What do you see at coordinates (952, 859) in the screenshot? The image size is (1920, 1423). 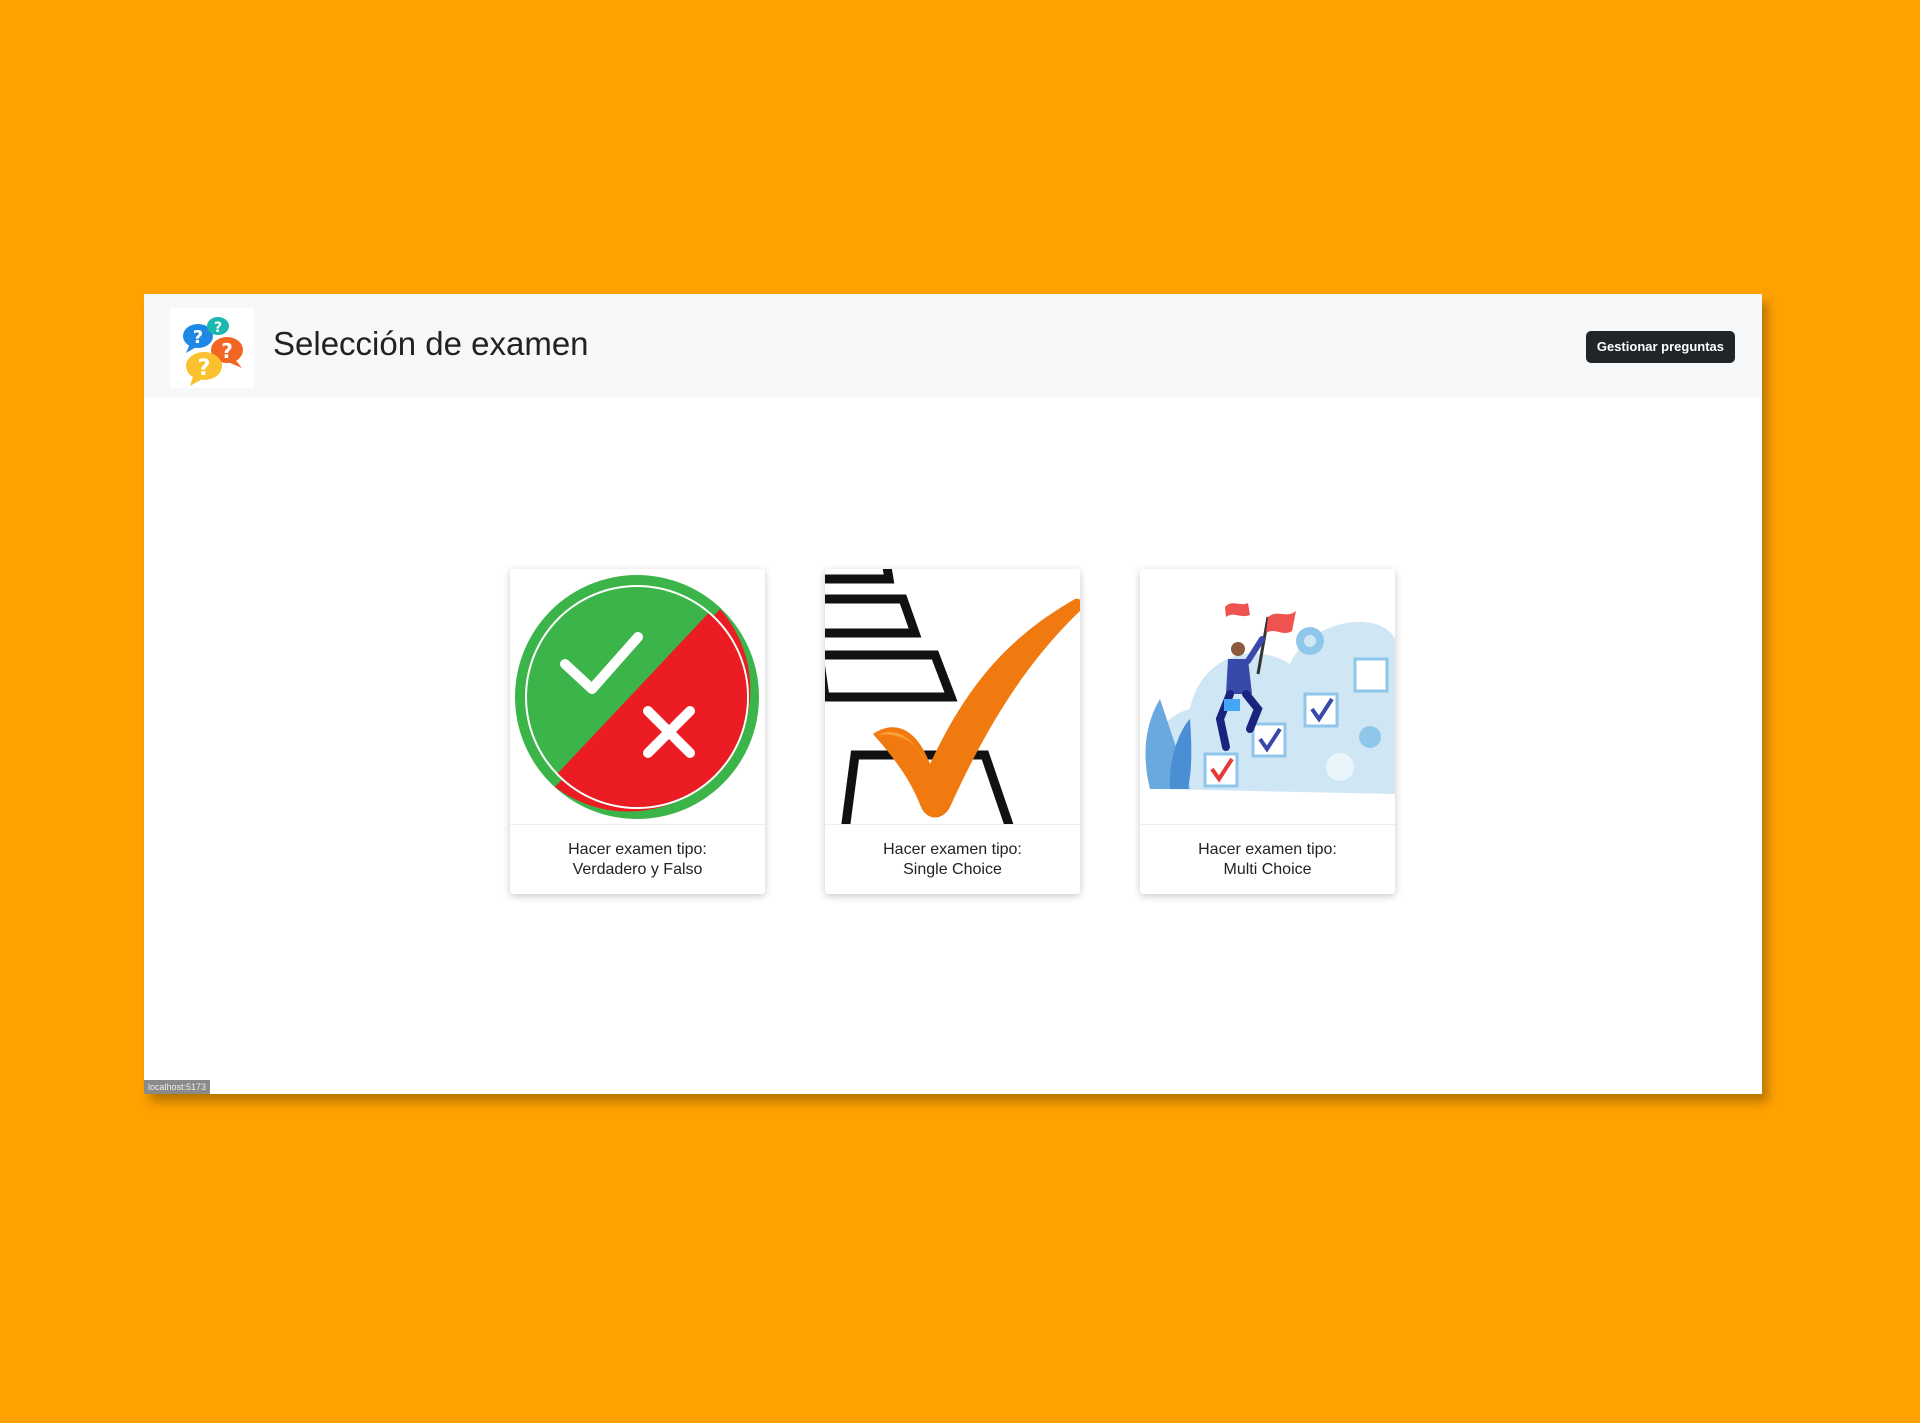 I see `card-caption: Hacer examen tipo: Single Choice` at bounding box center [952, 859].